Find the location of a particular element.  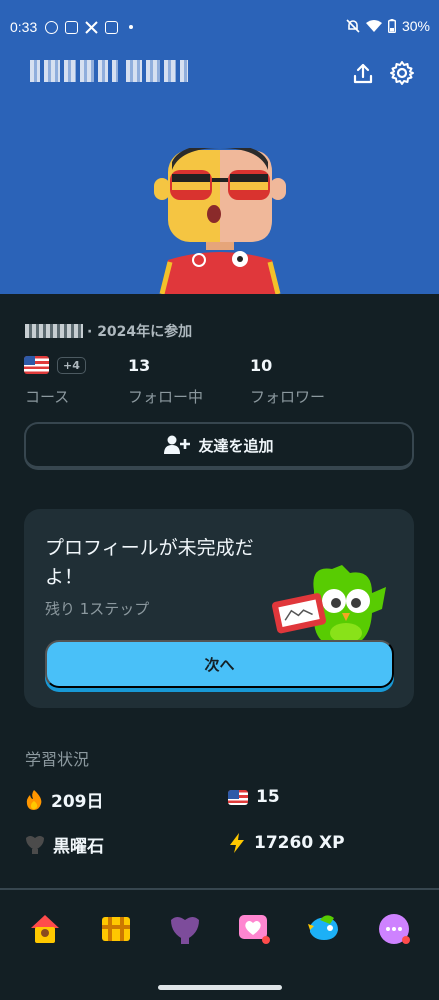

followers-count: 10 is located at coordinates (261, 365).